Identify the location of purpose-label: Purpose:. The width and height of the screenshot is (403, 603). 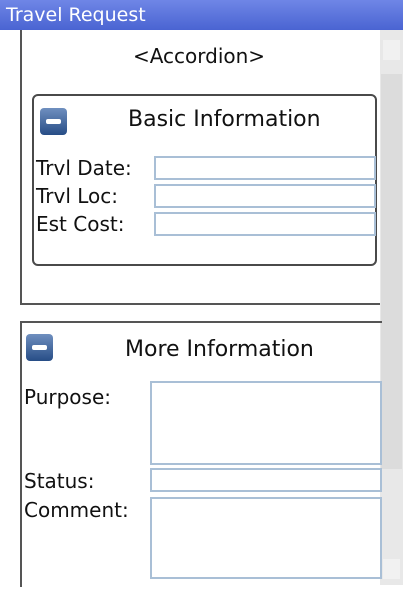
(68, 397).